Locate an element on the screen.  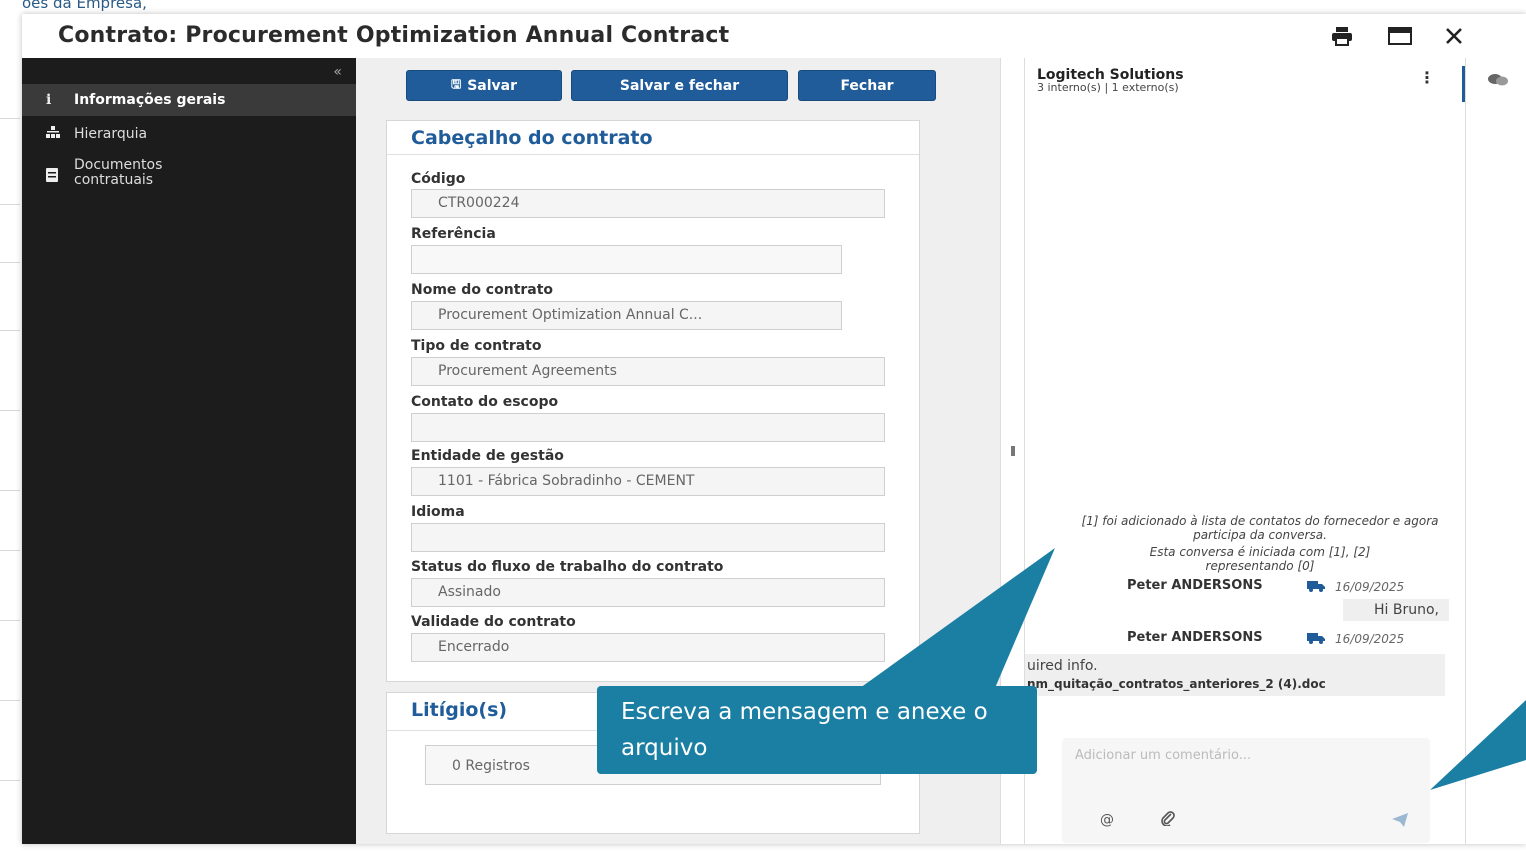
callout-arrow is located at coordinates (957, 618).